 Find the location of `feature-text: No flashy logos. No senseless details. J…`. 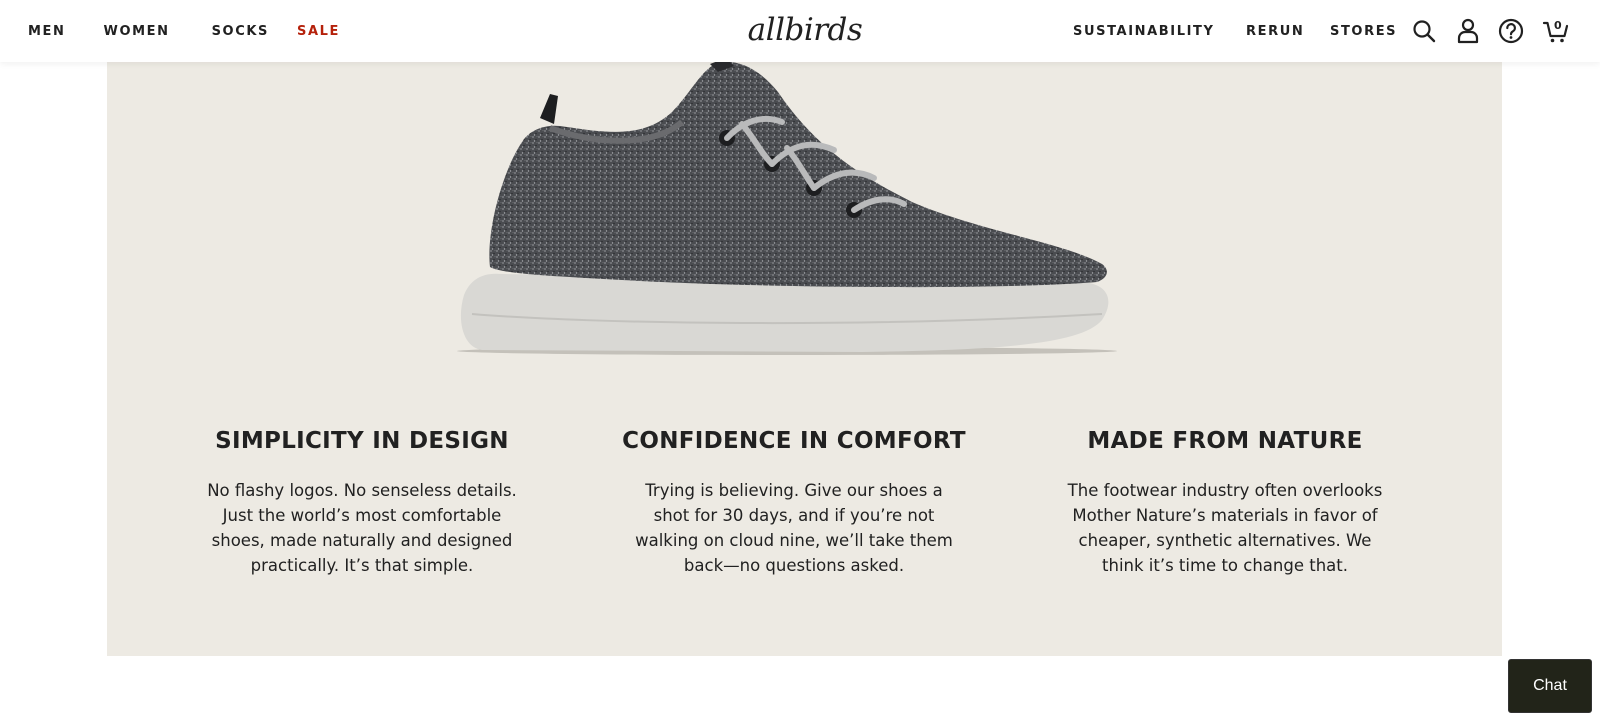

feature-text: No flashy logos. No senseless details. J… is located at coordinates (362, 528).